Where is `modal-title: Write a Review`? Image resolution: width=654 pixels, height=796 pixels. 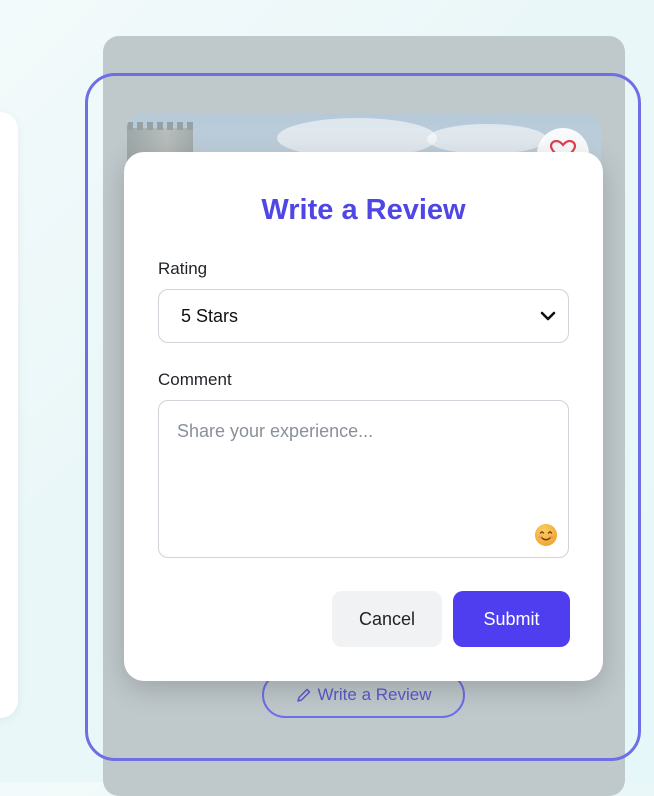
modal-title: Write a Review is located at coordinates (363, 210).